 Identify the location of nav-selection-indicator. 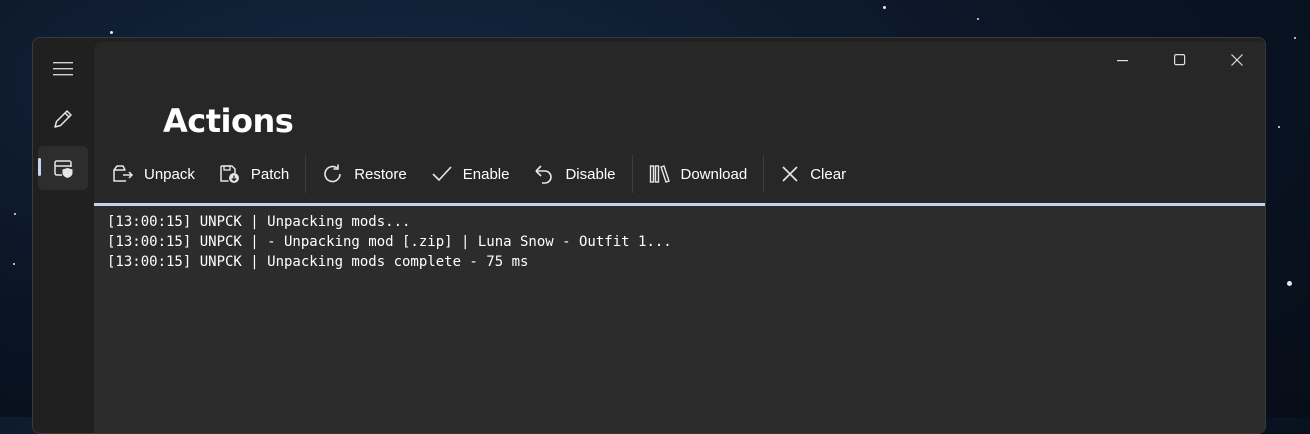
(39, 167).